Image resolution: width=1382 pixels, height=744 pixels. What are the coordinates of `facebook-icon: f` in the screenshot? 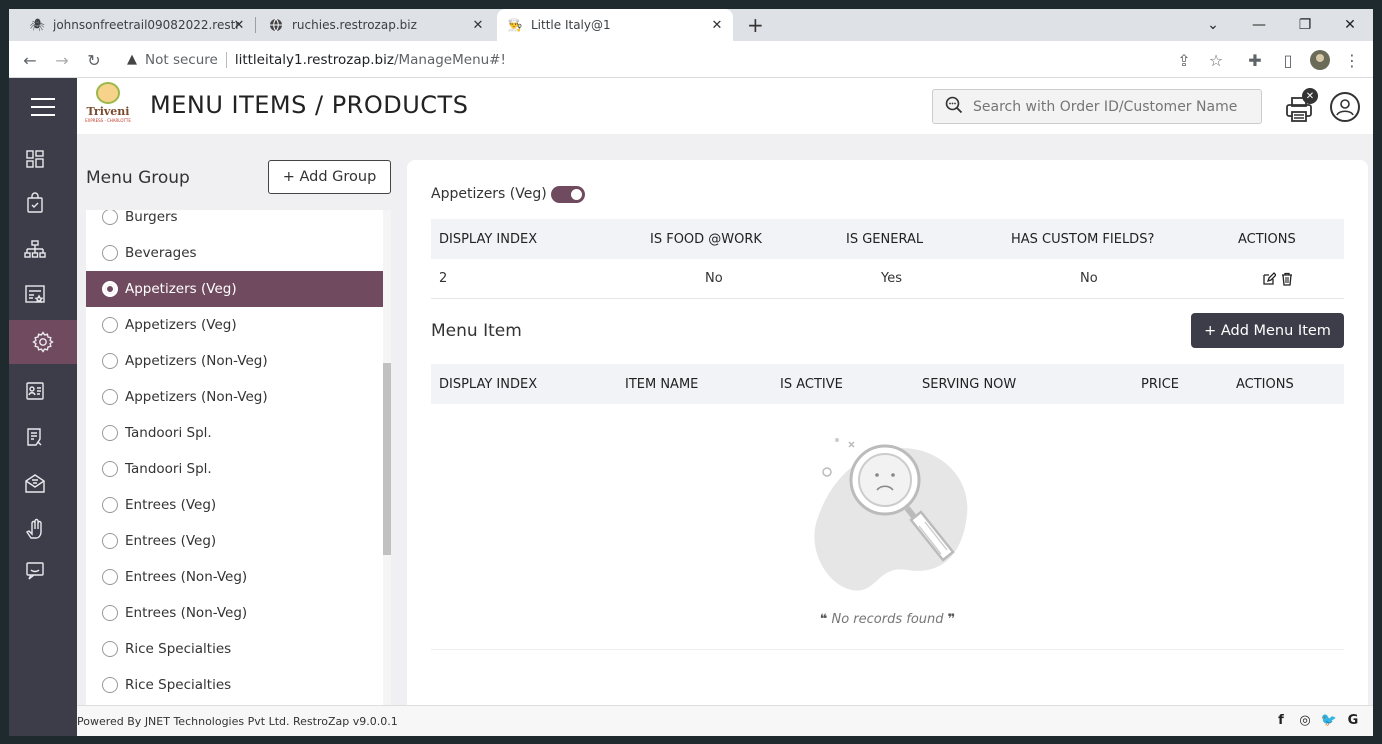 It's located at (1281, 720).